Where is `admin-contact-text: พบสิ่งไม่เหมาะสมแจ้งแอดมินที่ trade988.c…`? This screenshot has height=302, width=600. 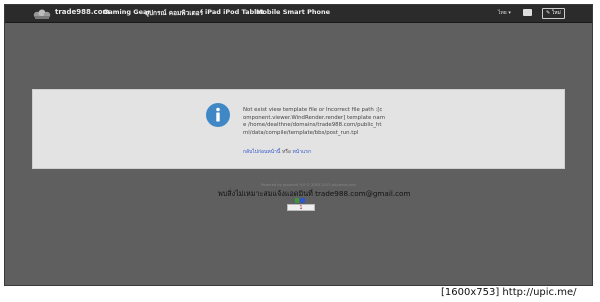 admin-contact-text: พบสิ่งไม่เหมาะสมแจ้งแอดมินที่ trade988.c… is located at coordinates (314, 193).